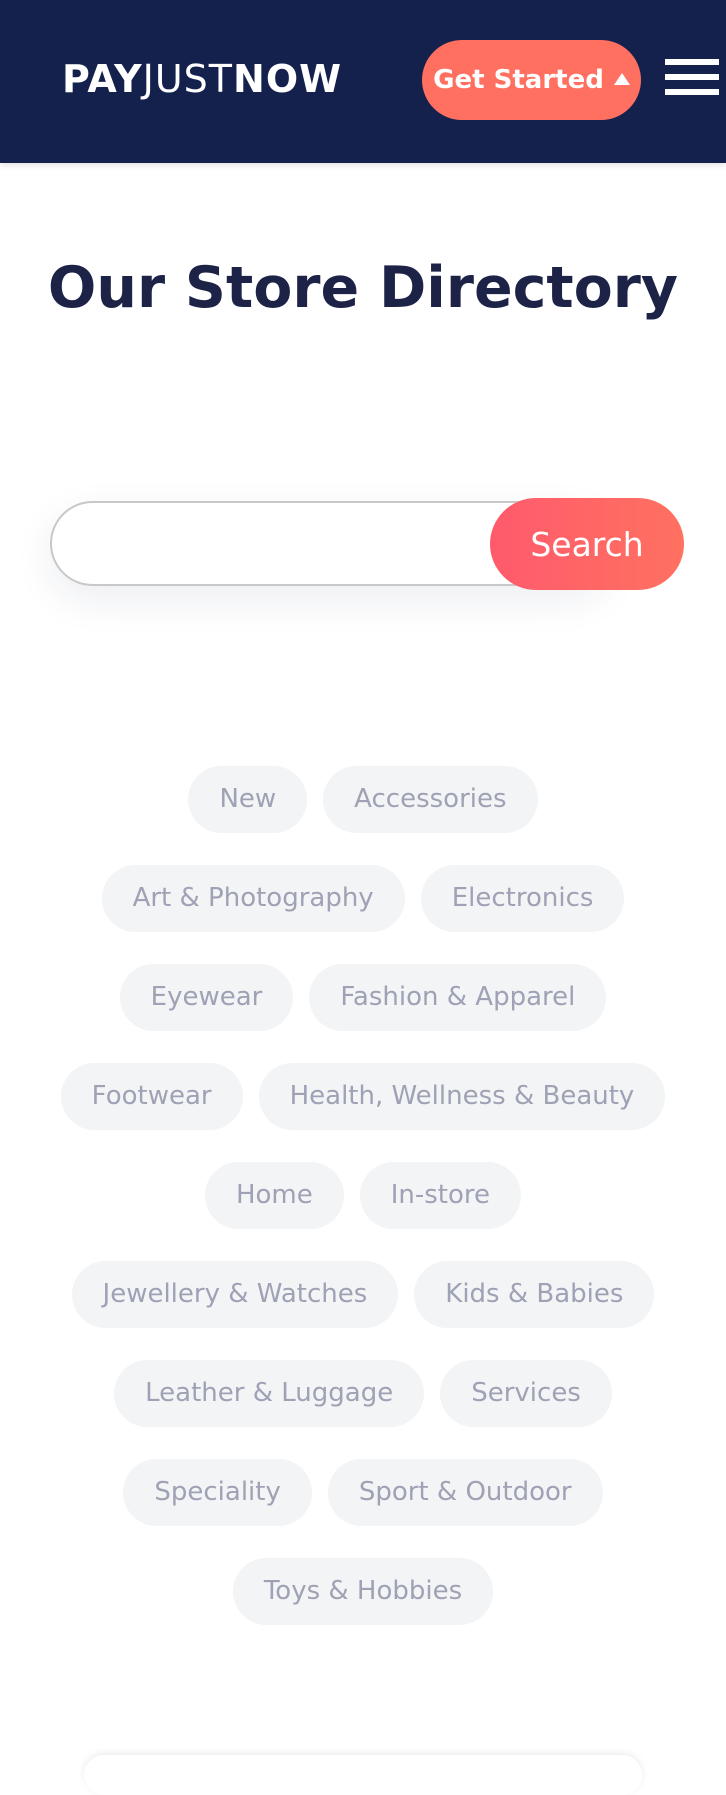 The image size is (726, 1795). Describe the element at coordinates (526, 1393) in the screenshot. I see `category-tag: Services` at that location.